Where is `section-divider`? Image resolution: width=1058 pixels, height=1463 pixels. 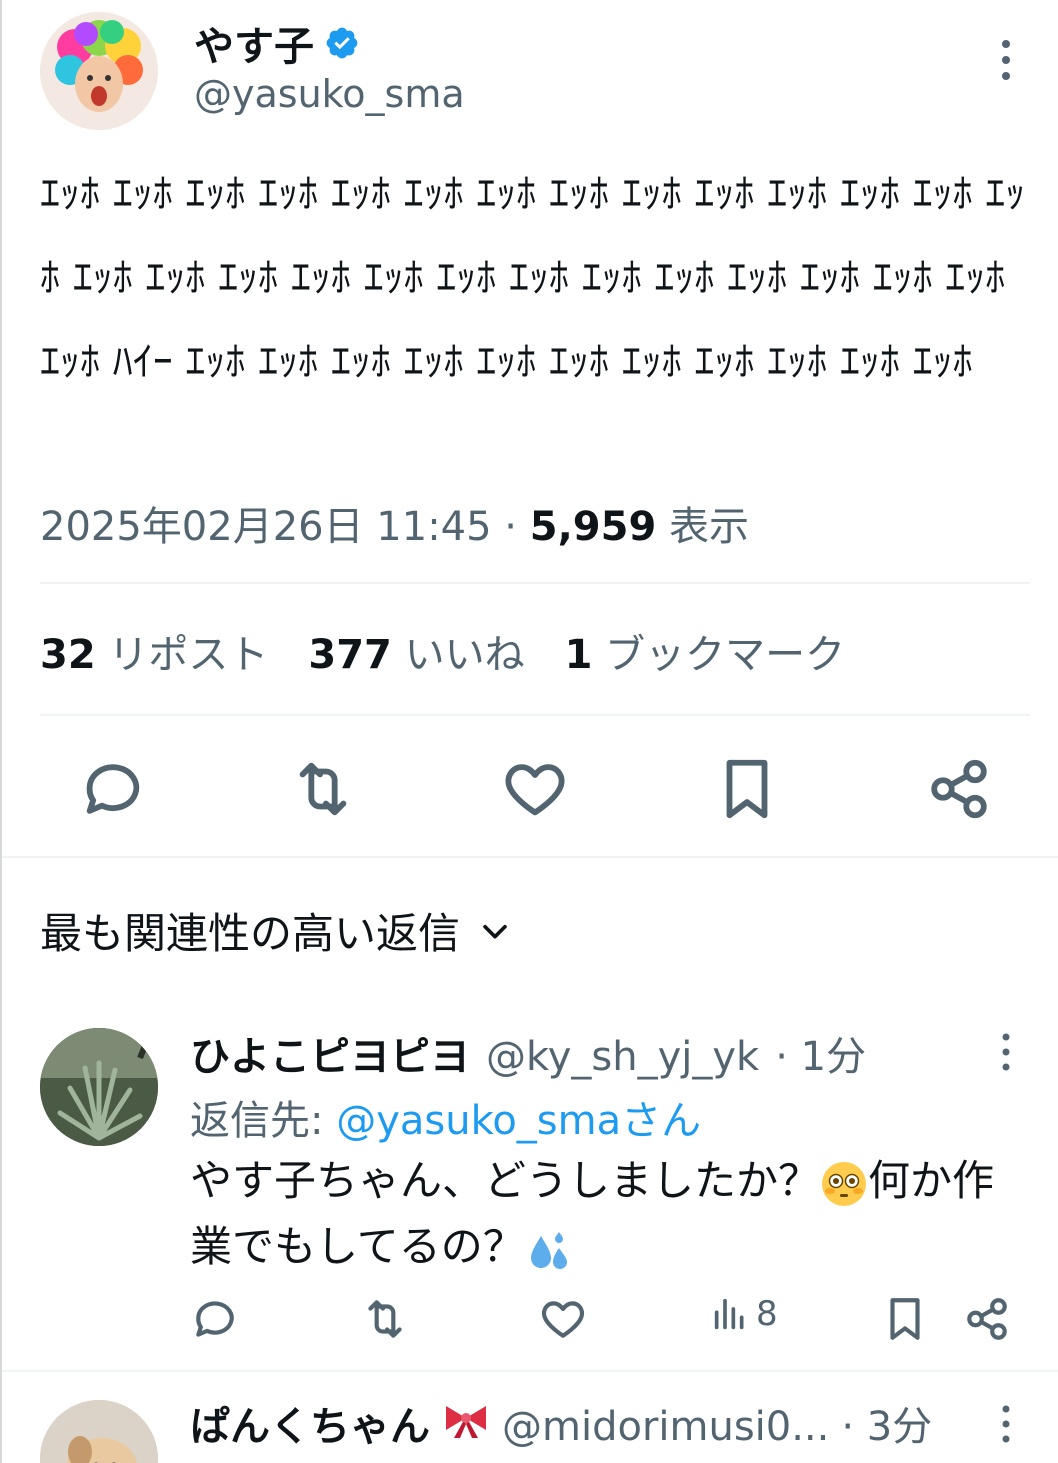
section-divider is located at coordinates (530, 857).